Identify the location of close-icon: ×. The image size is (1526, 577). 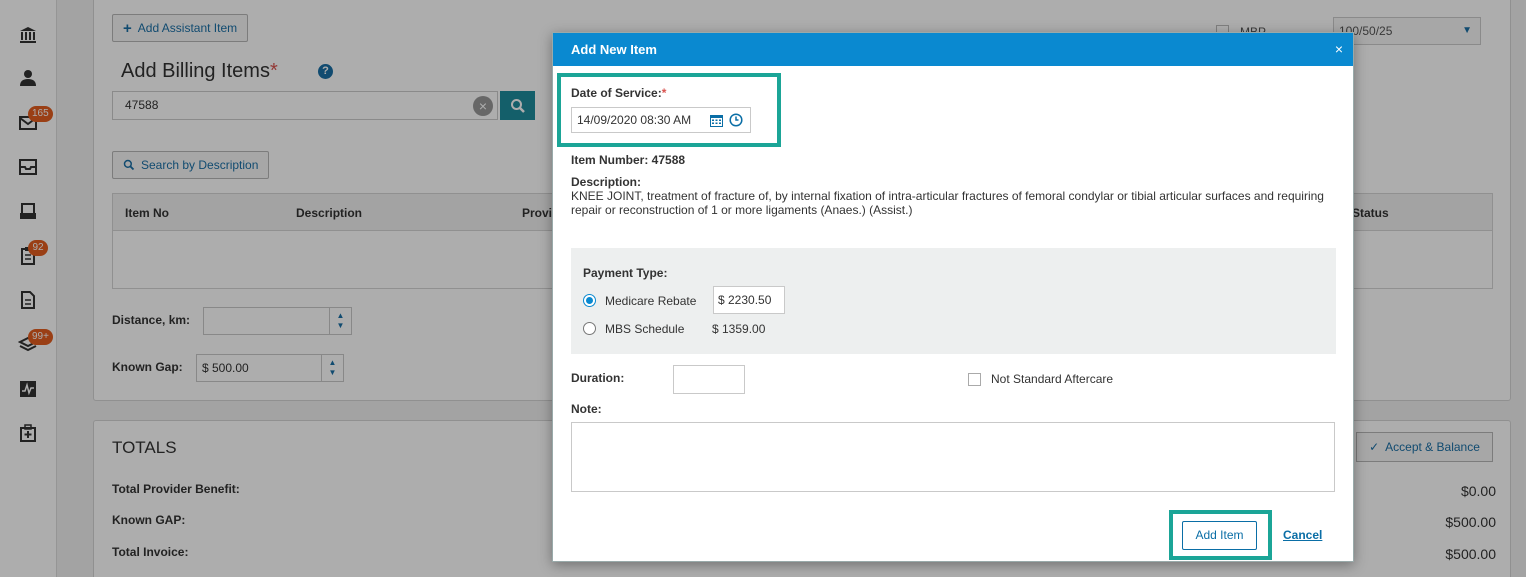
(1339, 49).